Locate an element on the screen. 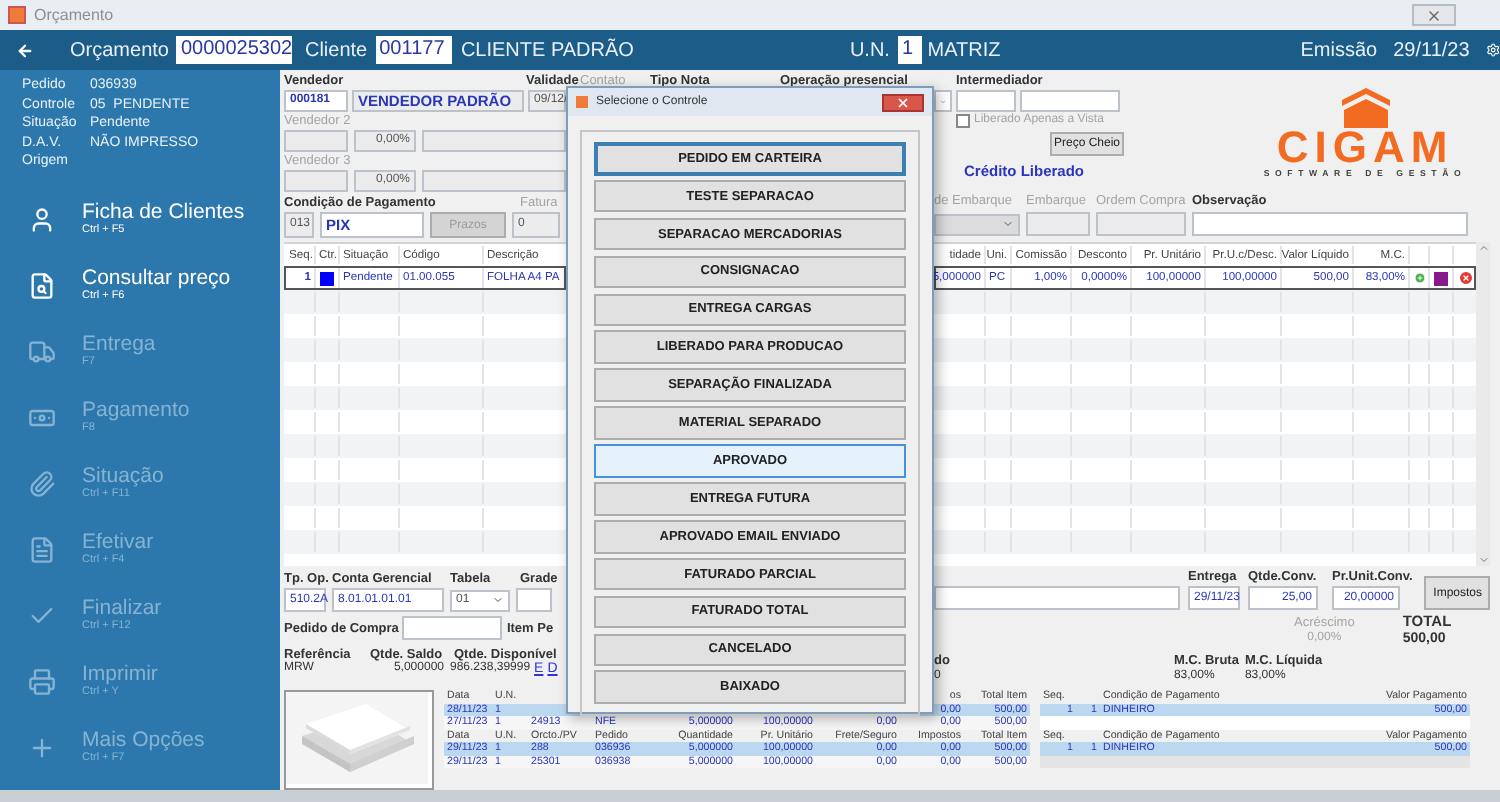 The width and height of the screenshot is (1500, 802). truck-icon is located at coordinates (42, 351).